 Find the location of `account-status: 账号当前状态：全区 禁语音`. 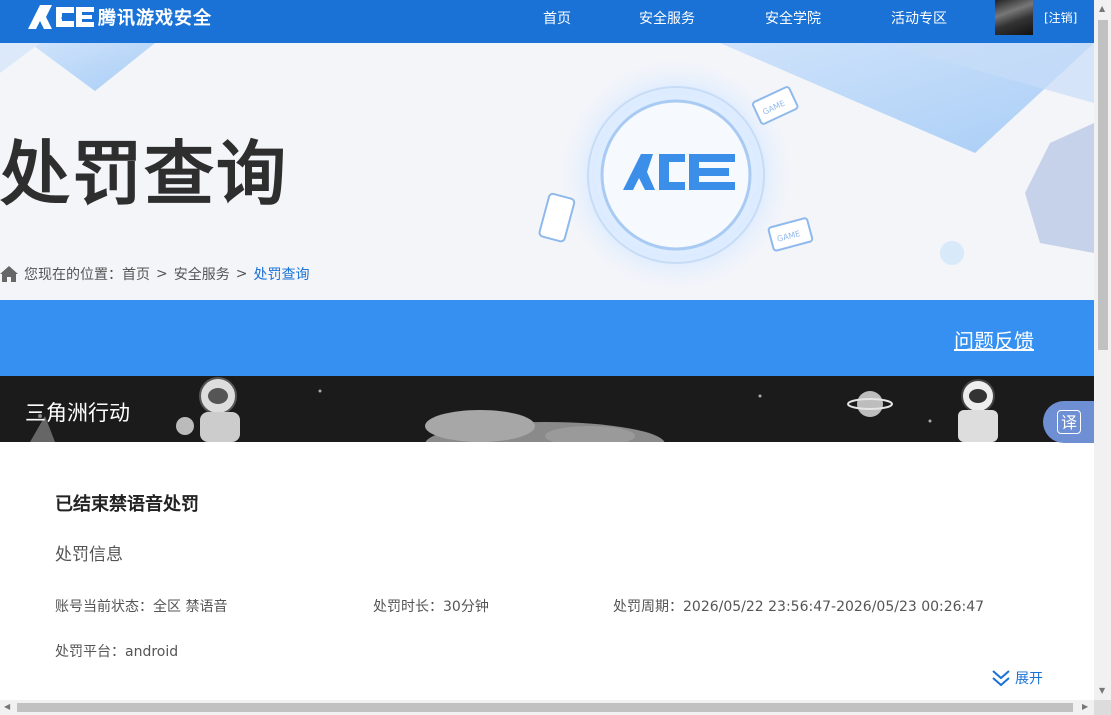

account-status: 账号当前状态：全区 禁语音 is located at coordinates (141, 607).